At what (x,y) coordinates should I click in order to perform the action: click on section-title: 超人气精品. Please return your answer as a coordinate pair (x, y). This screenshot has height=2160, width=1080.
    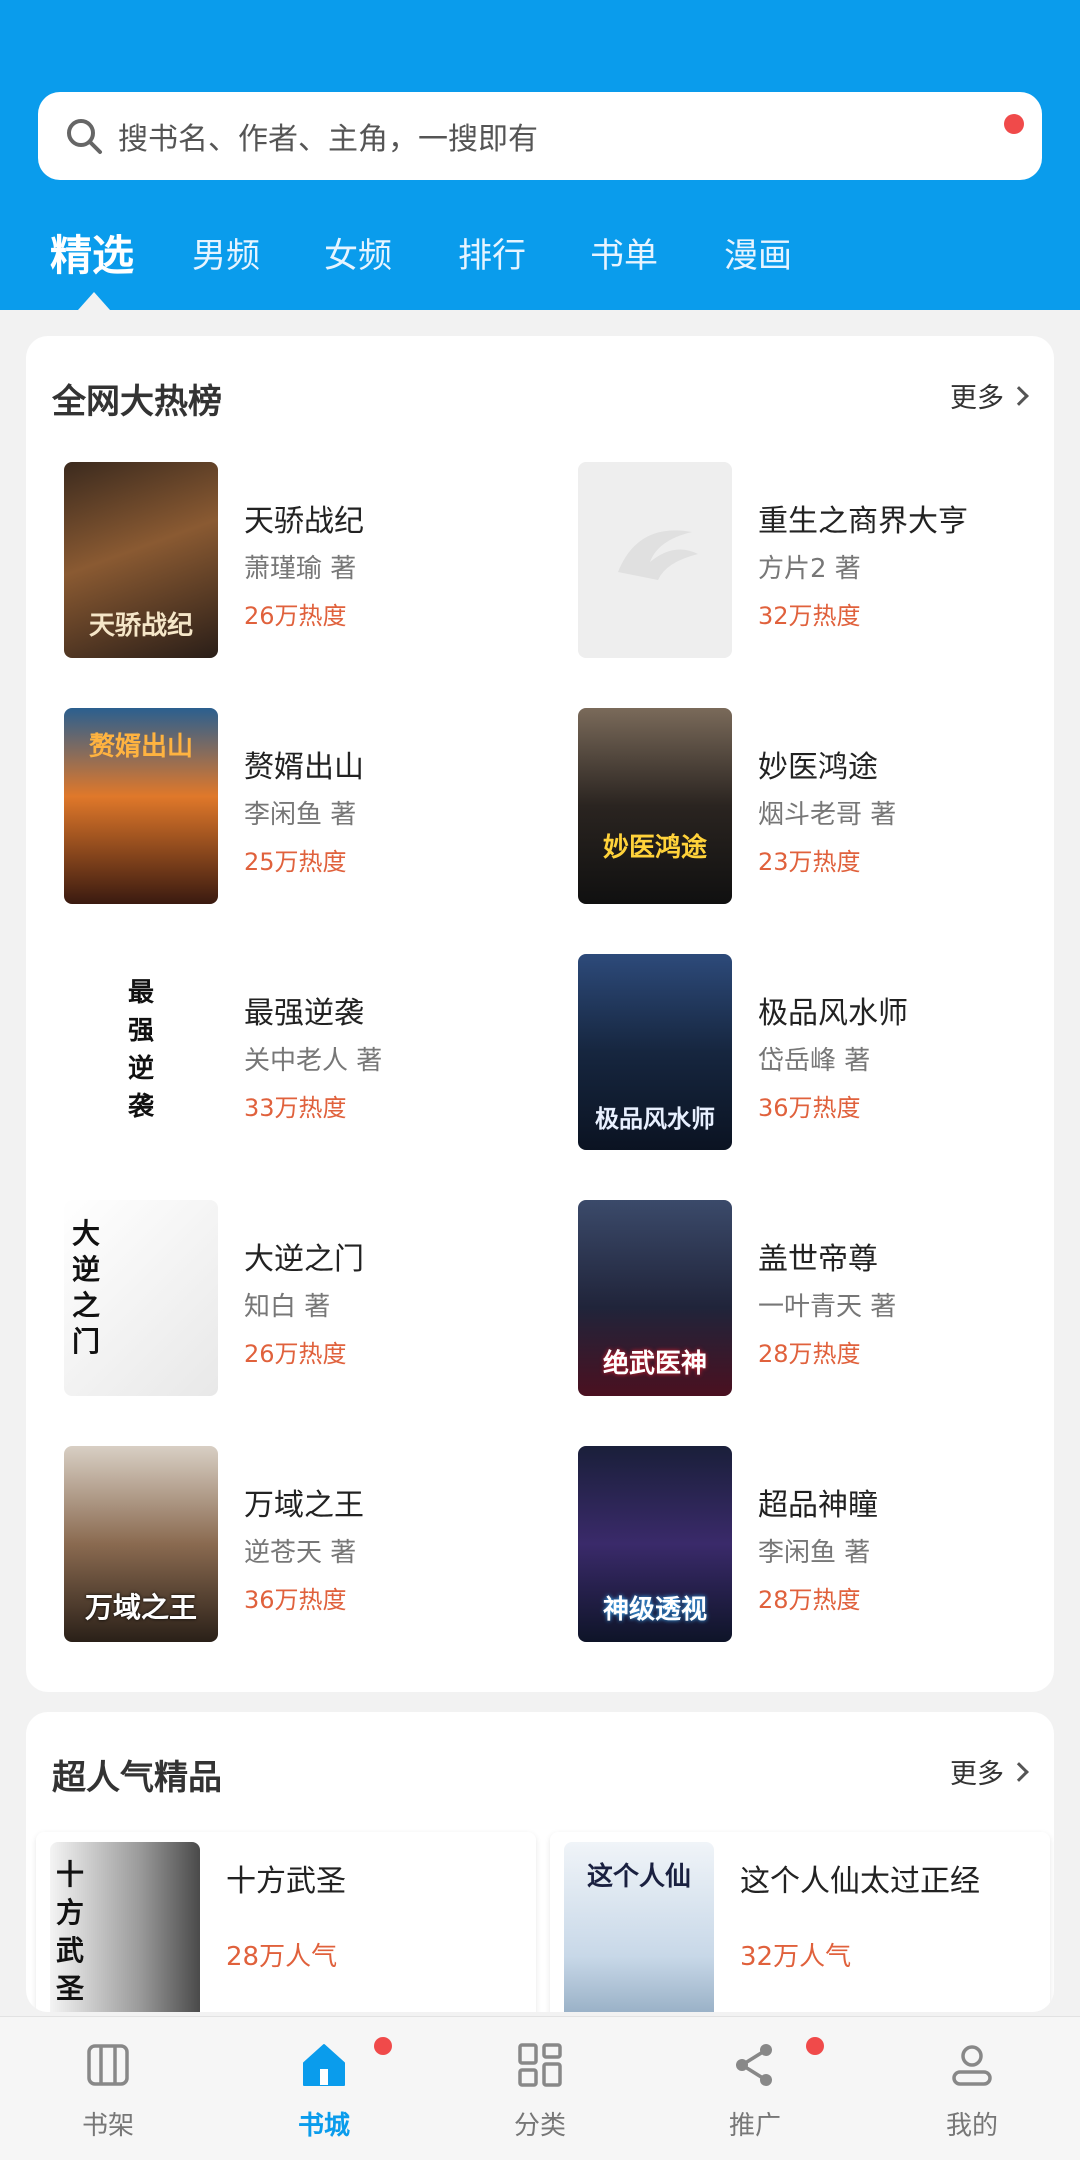
    Looking at the image, I should click on (137, 1778).